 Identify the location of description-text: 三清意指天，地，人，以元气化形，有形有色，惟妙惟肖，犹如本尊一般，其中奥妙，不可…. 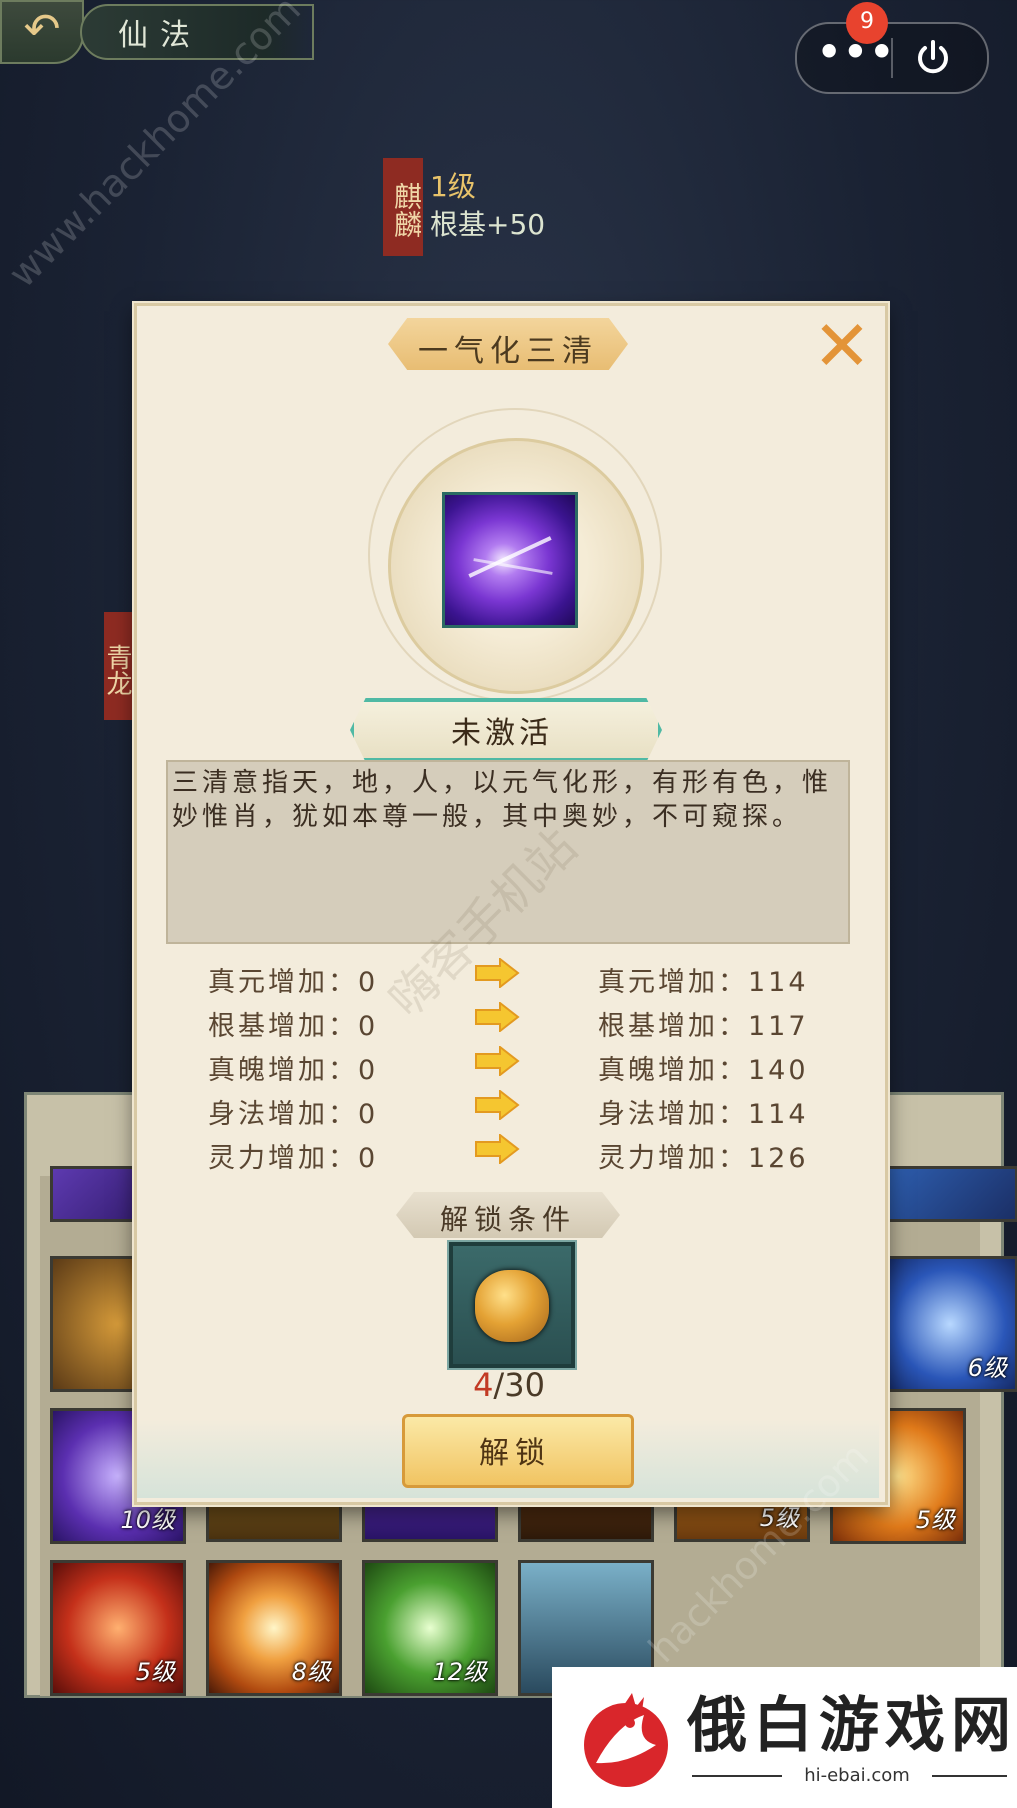
(502, 800).